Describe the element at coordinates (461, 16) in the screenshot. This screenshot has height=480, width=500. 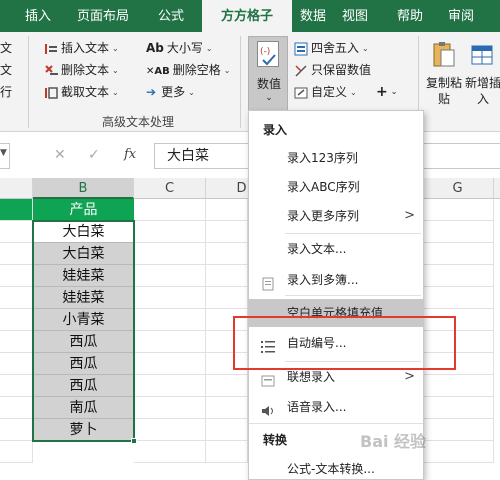
I see `tab-review: 审阅` at that location.